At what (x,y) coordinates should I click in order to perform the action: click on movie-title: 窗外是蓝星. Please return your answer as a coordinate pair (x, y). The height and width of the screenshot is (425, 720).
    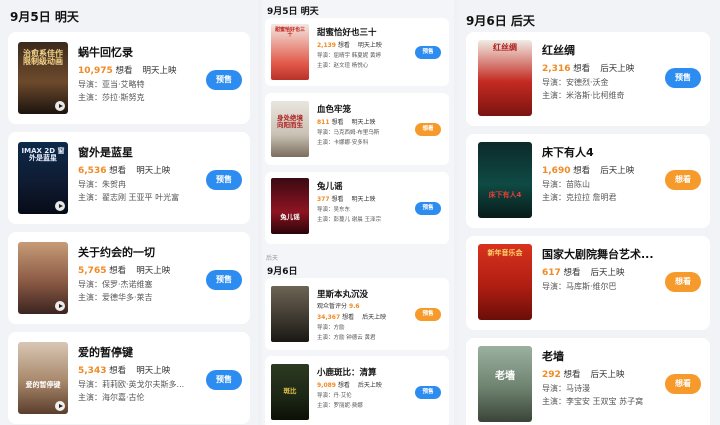
    Looking at the image, I should click on (105, 152).